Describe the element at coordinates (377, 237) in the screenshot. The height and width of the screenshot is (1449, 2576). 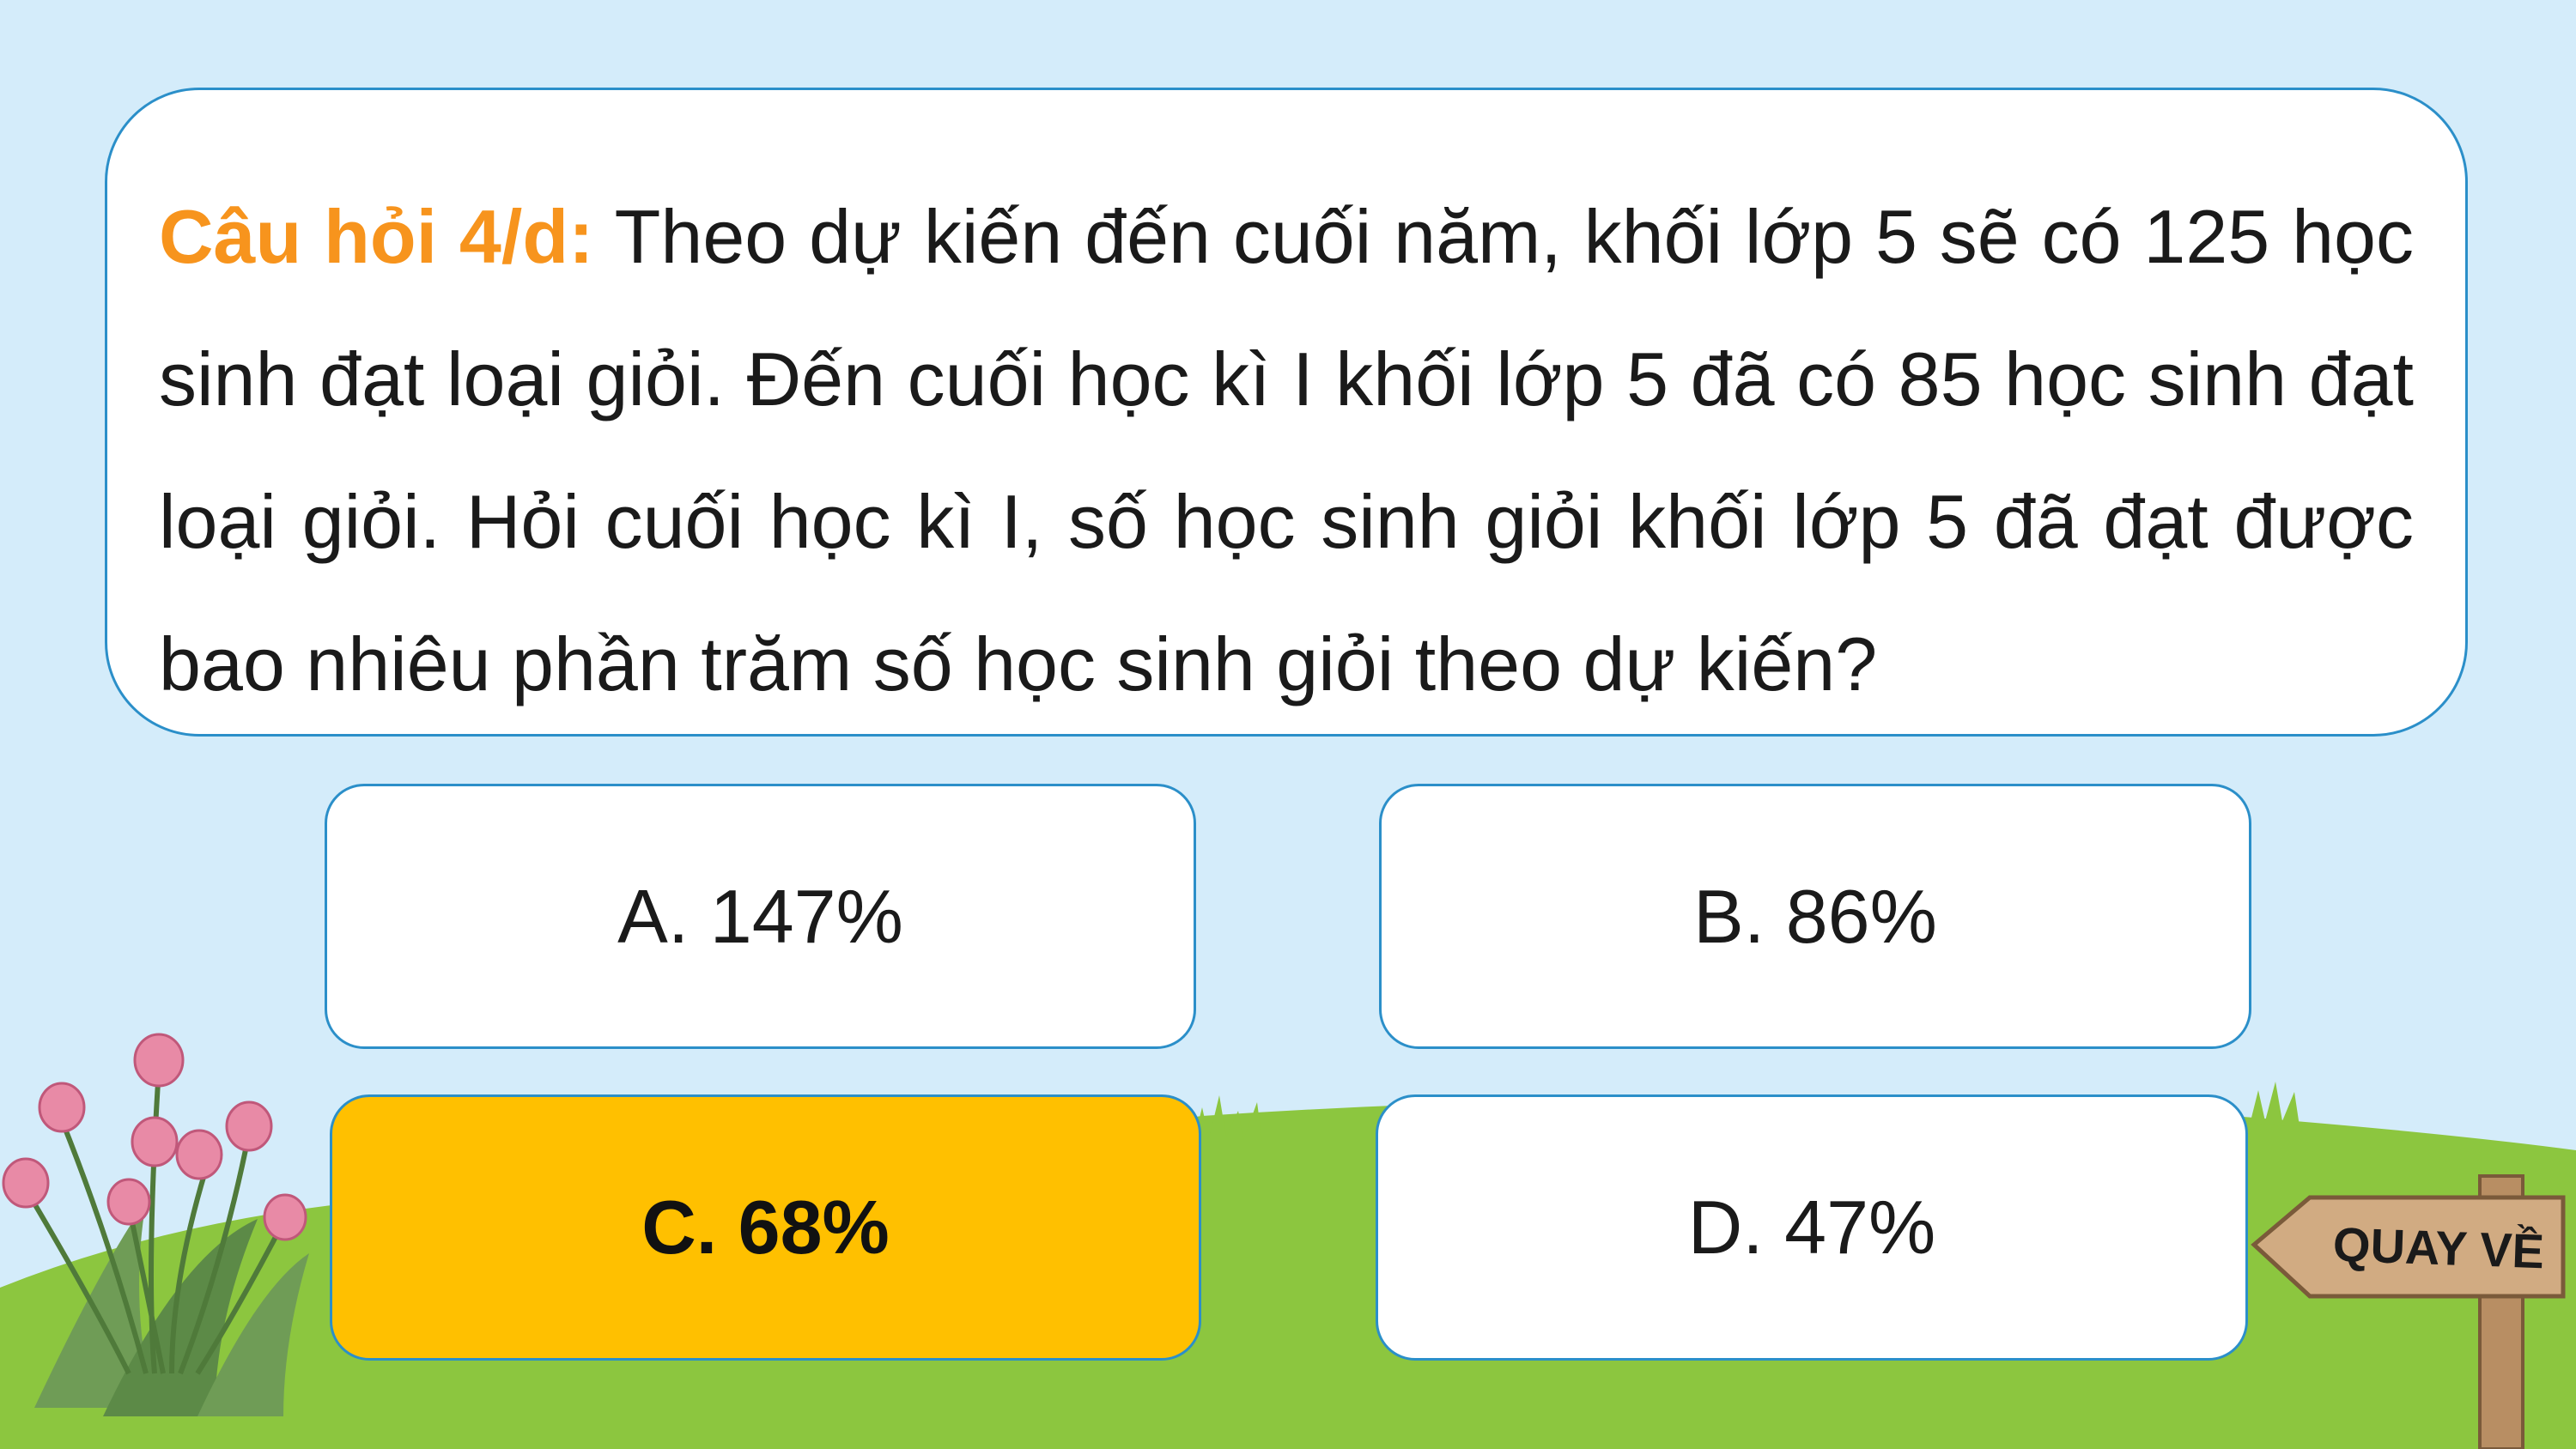
I see `question-label: Câu hỏi 4/d:` at that location.